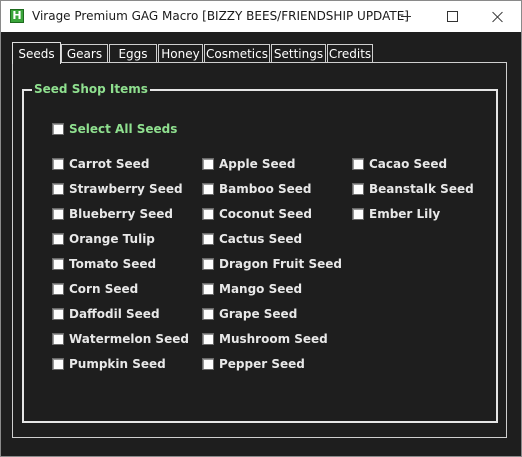 The image size is (522, 457). I want to click on seed-checkbox: Coconut Seed, so click(257, 214).